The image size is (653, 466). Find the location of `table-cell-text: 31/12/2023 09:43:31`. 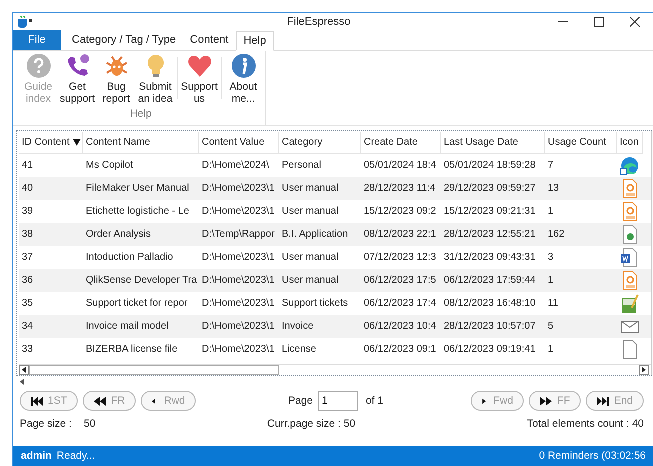

table-cell-text: 31/12/2023 09:43:31 is located at coordinates (490, 257).